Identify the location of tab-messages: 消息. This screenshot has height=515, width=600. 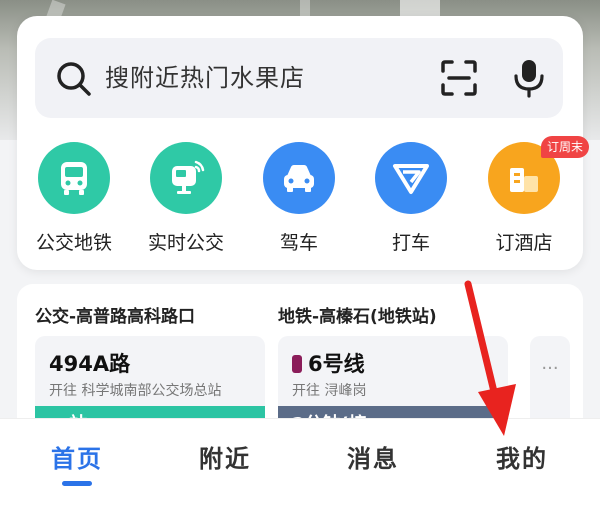
(373, 469).